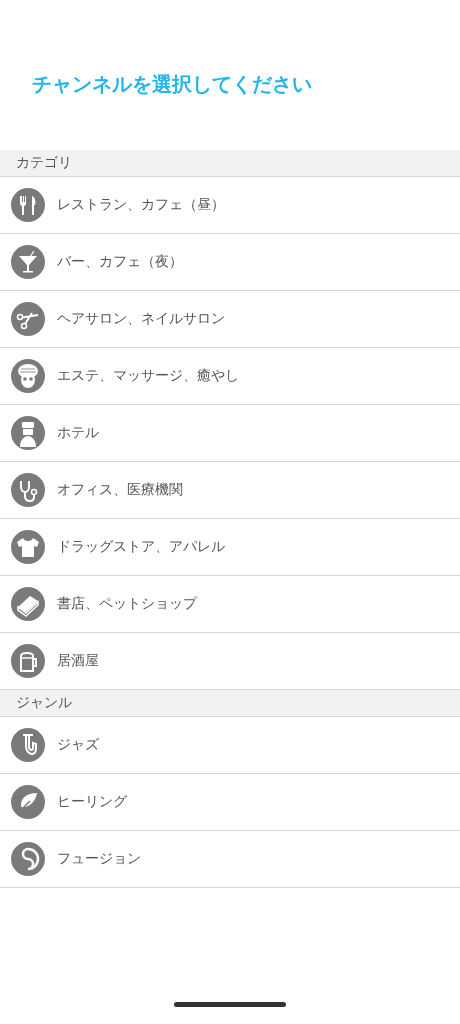 Image resolution: width=460 pixels, height=1024 pixels. What do you see at coordinates (28, 604) in the screenshot?
I see `book-icon` at bounding box center [28, 604].